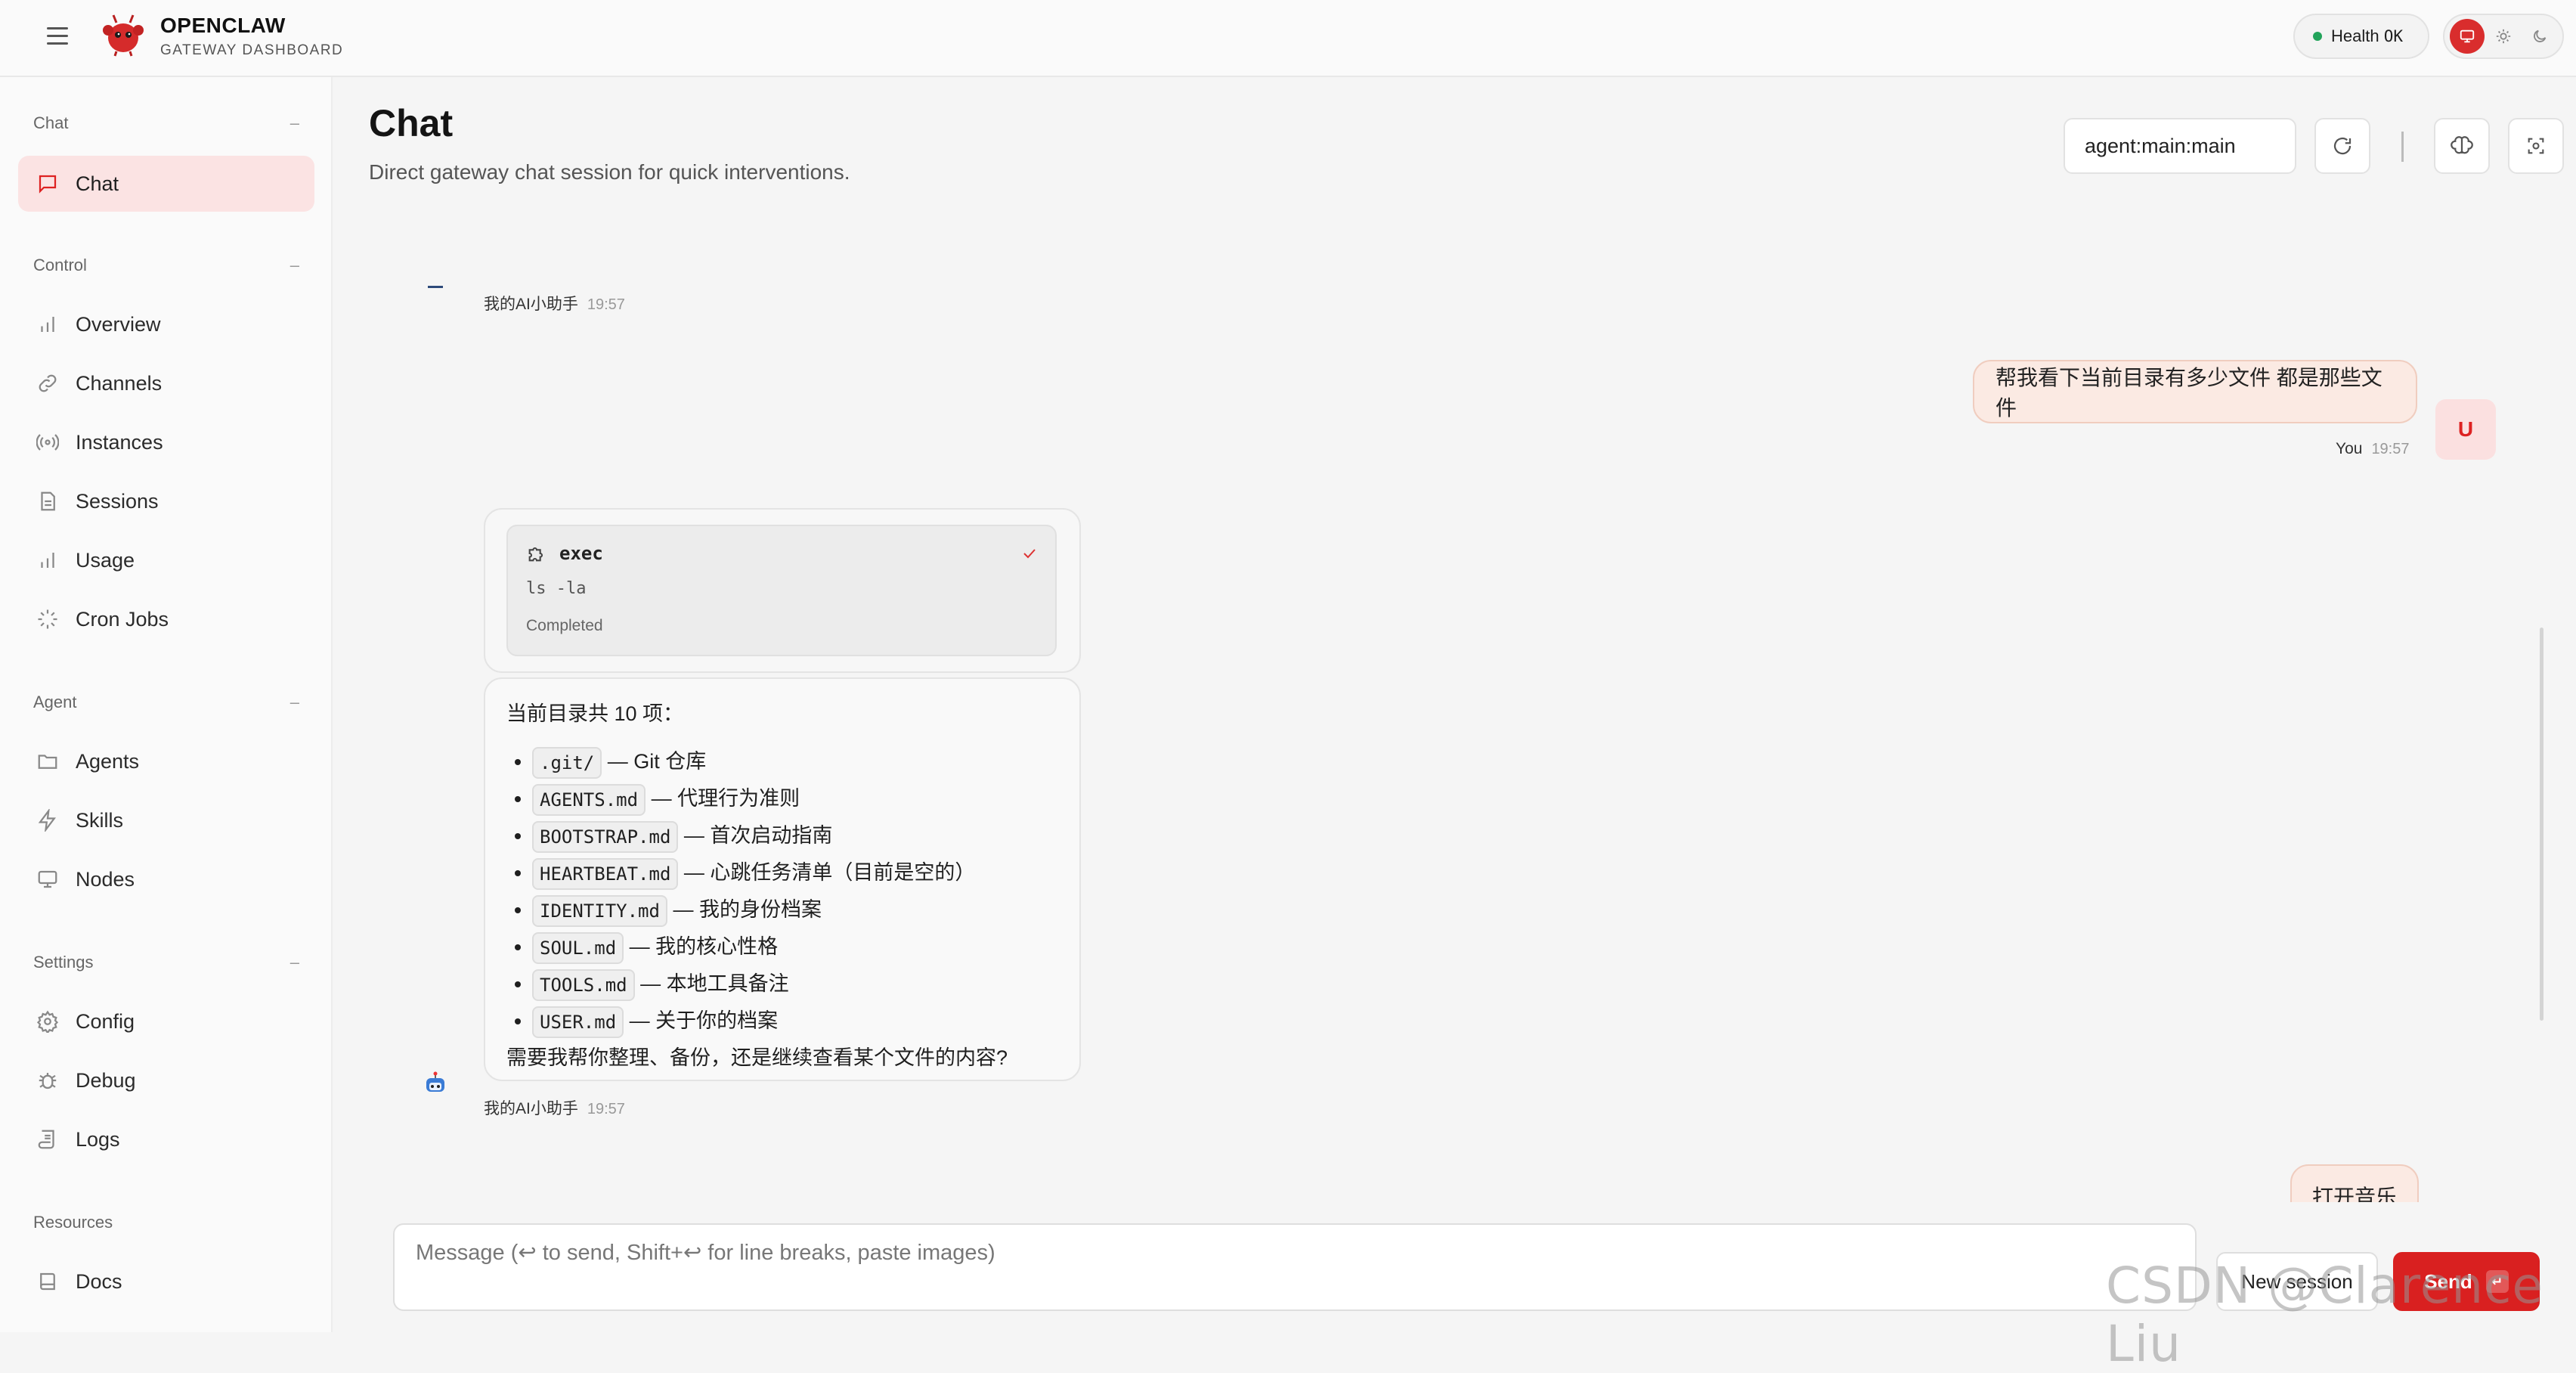 The width and height of the screenshot is (2576, 1373). Describe the element at coordinates (2466, 1281) in the screenshot. I see `send-button: Send ↵` at that location.